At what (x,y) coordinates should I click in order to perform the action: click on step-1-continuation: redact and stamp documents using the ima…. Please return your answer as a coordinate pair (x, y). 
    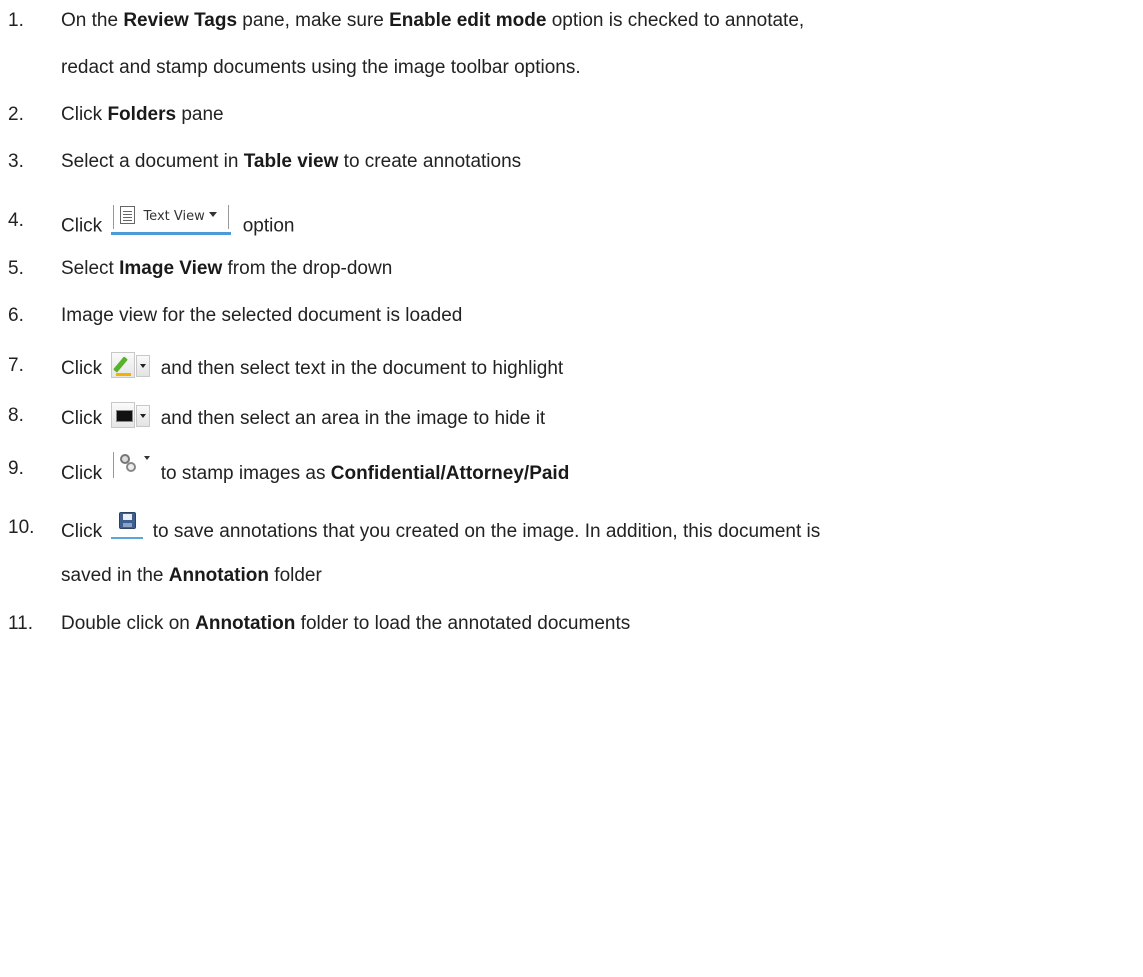
    Looking at the image, I should click on (321, 67).